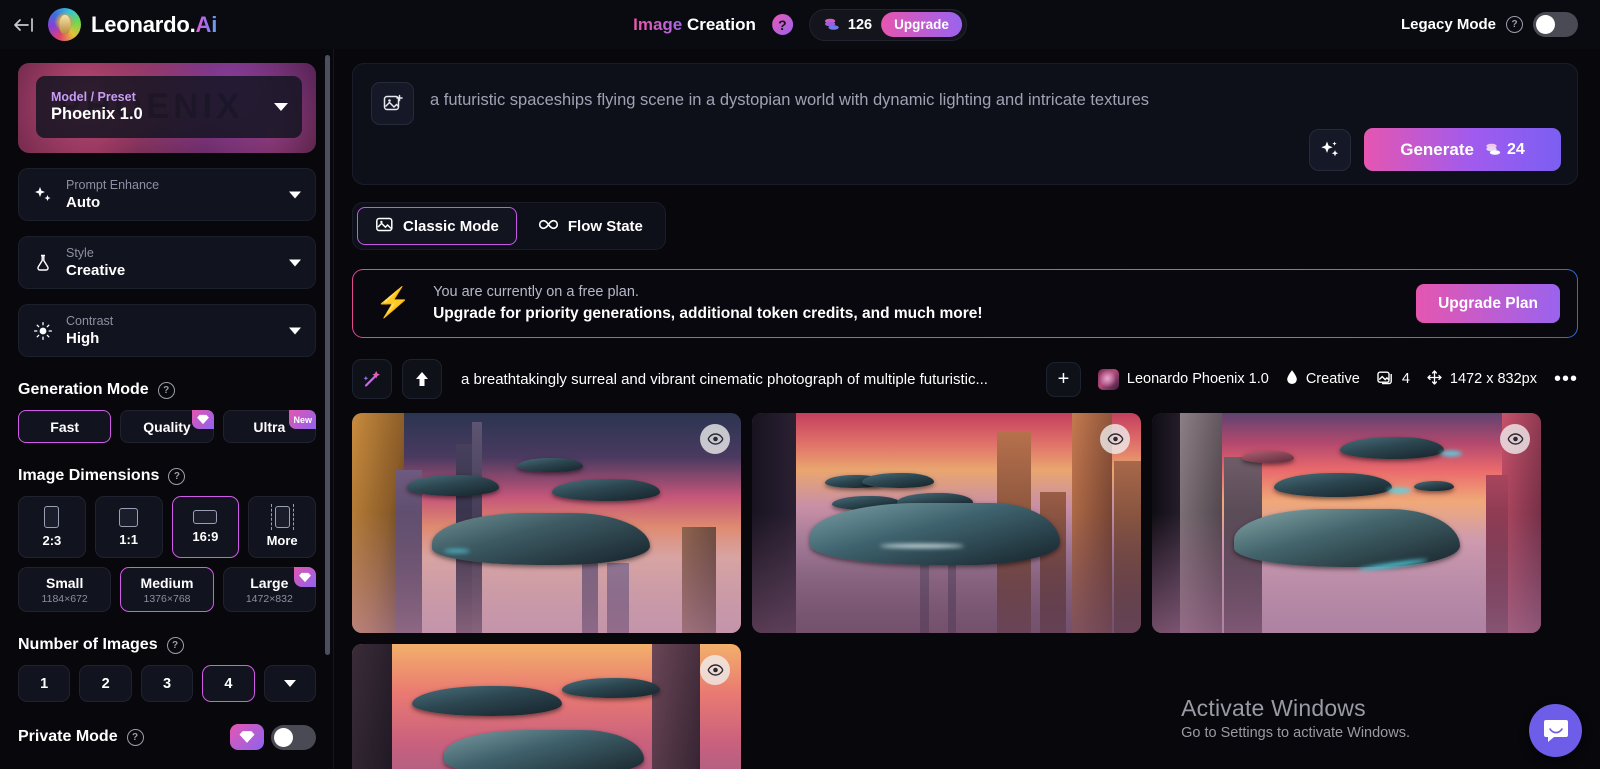  I want to click on meta-style-label: Creative, so click(1332, 379).